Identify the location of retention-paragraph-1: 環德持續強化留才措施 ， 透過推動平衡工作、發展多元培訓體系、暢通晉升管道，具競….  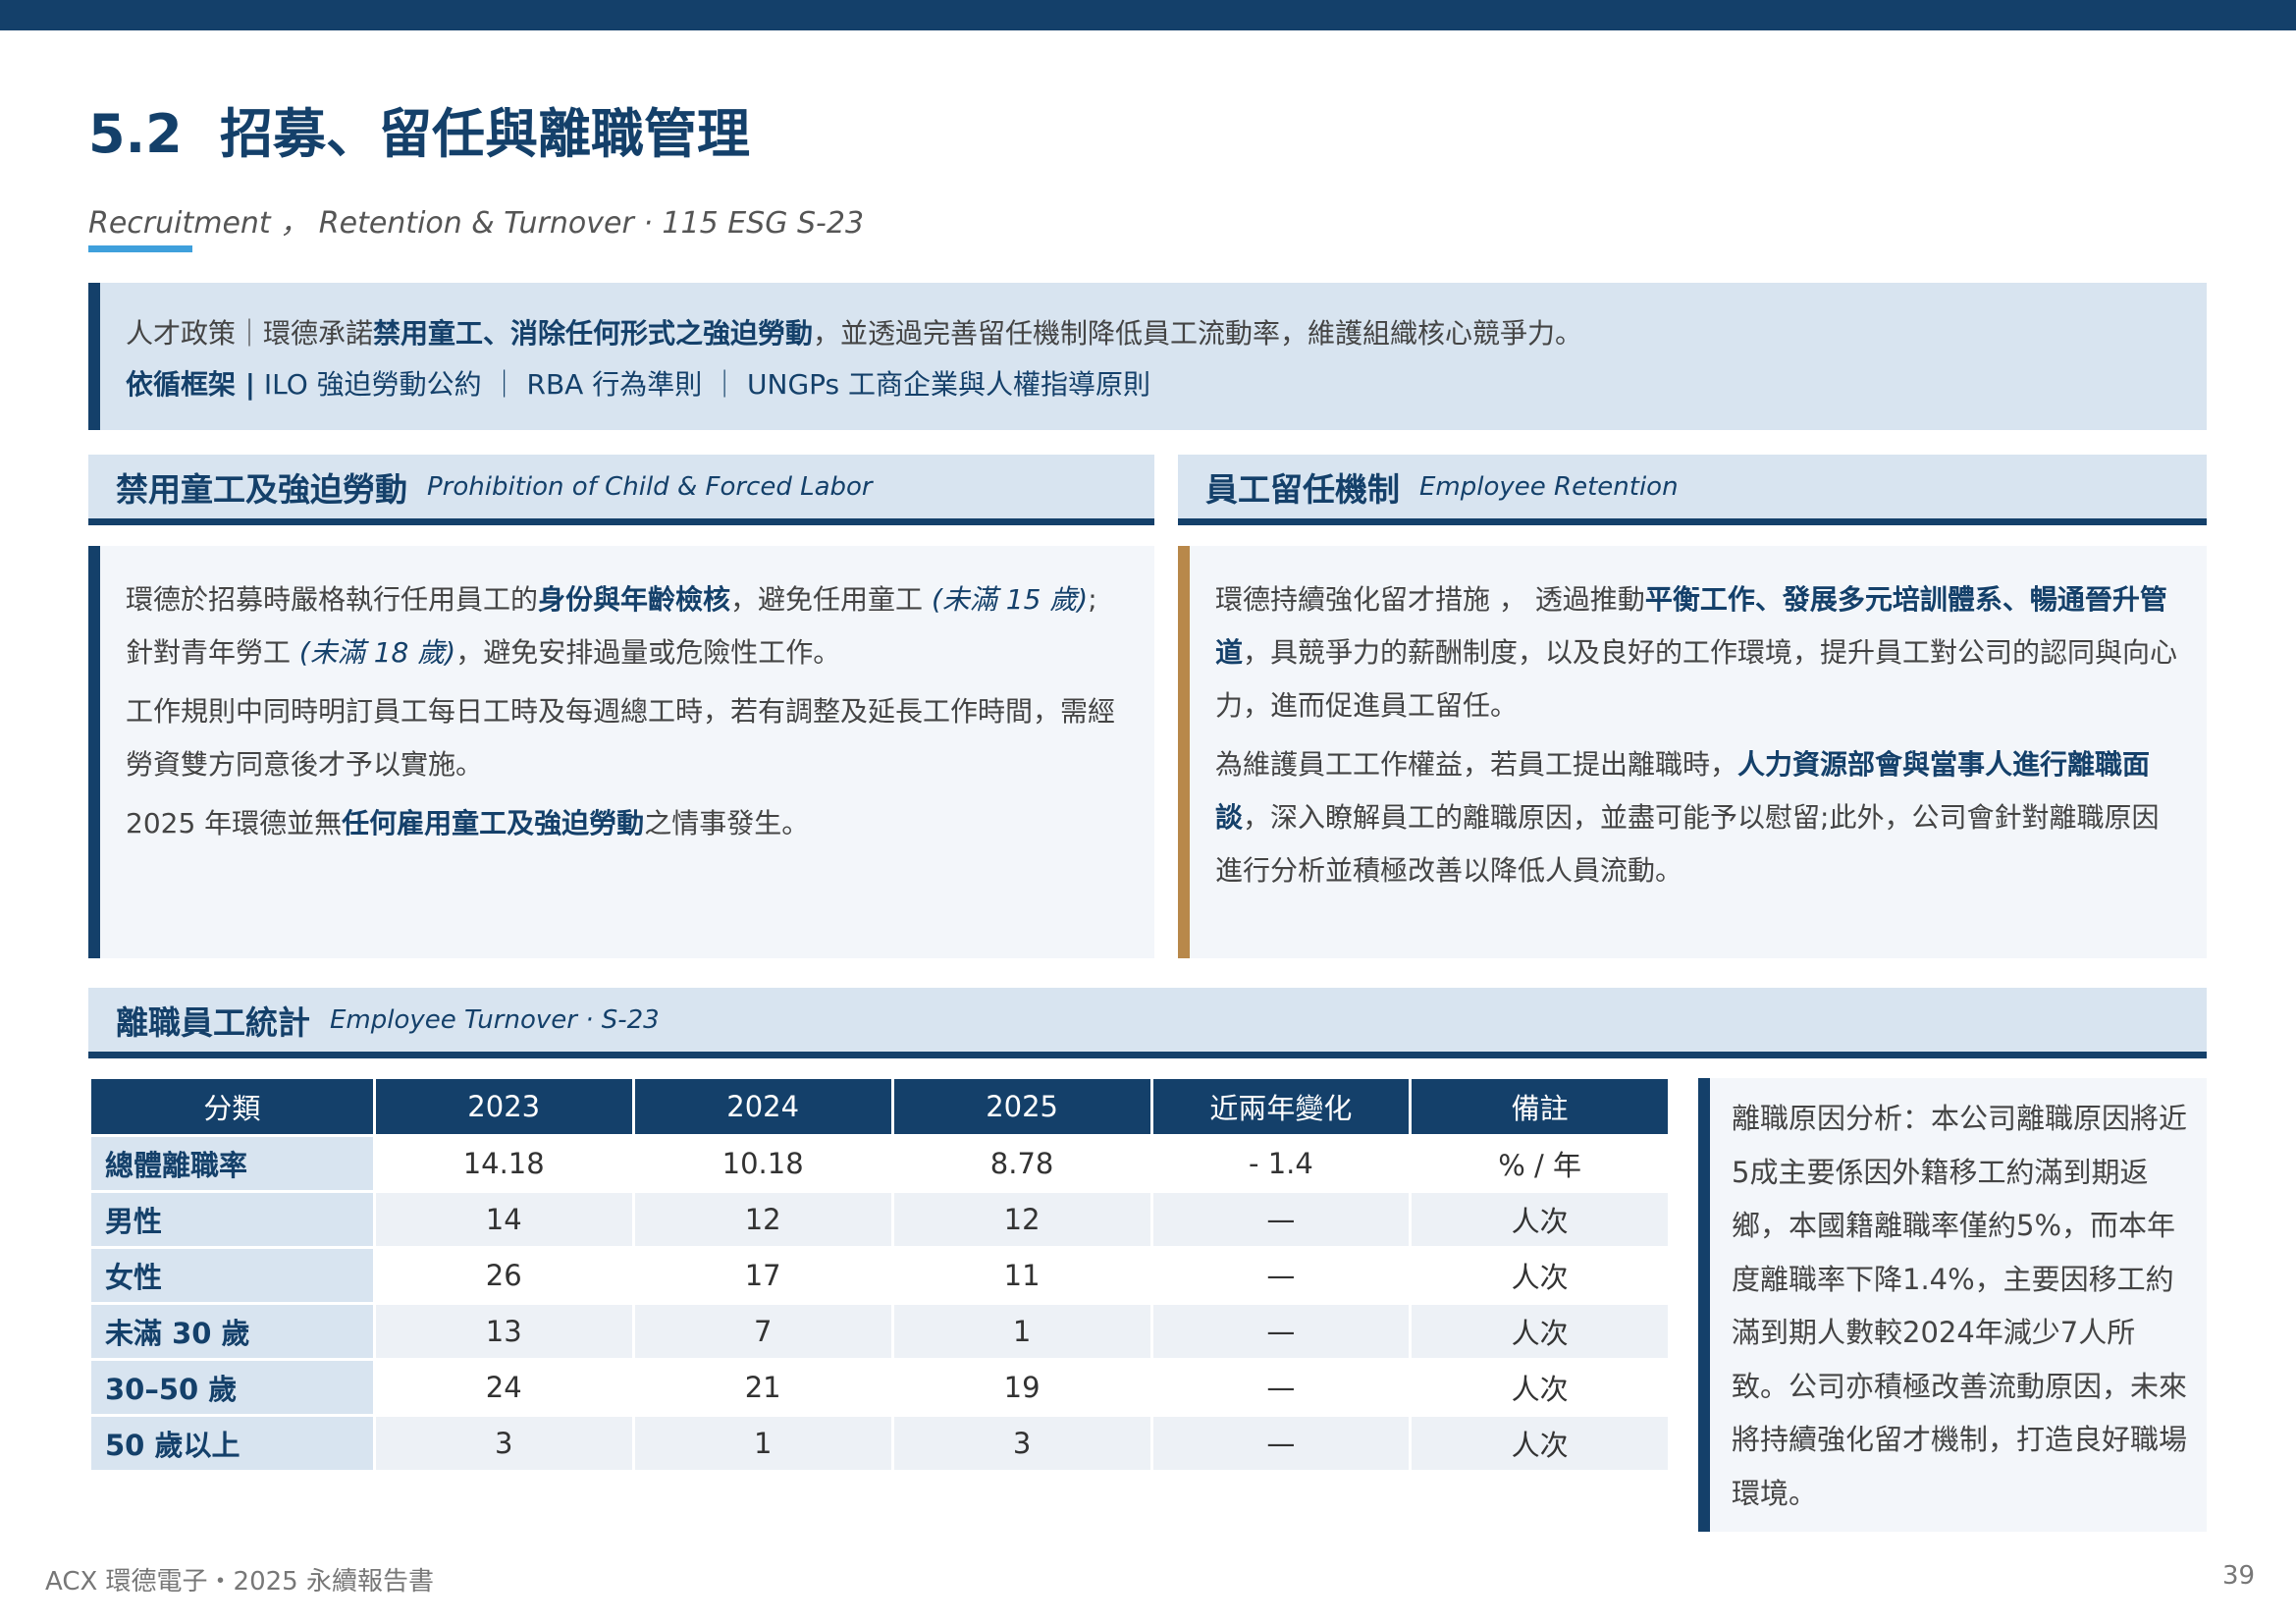
(1696, 652).